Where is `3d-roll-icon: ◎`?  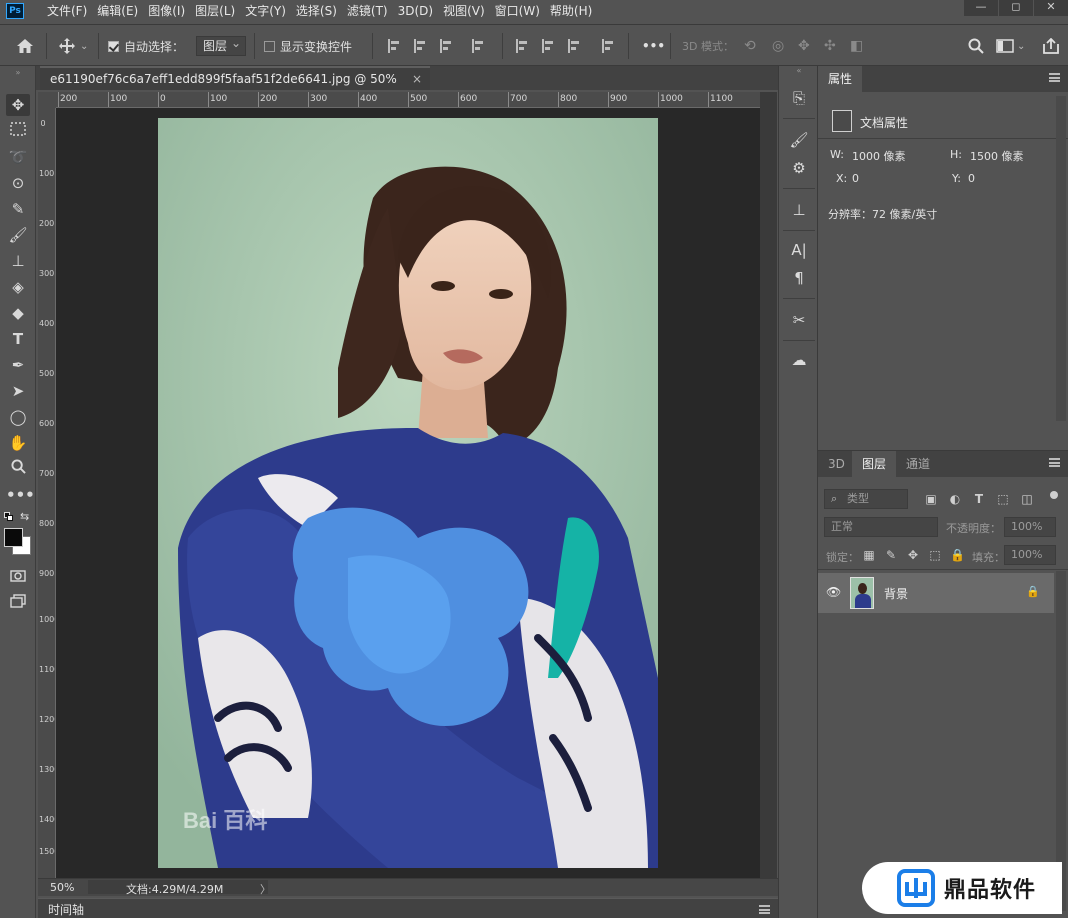
3d-roll-icon: ◎ is located at coordinates (778, 46).